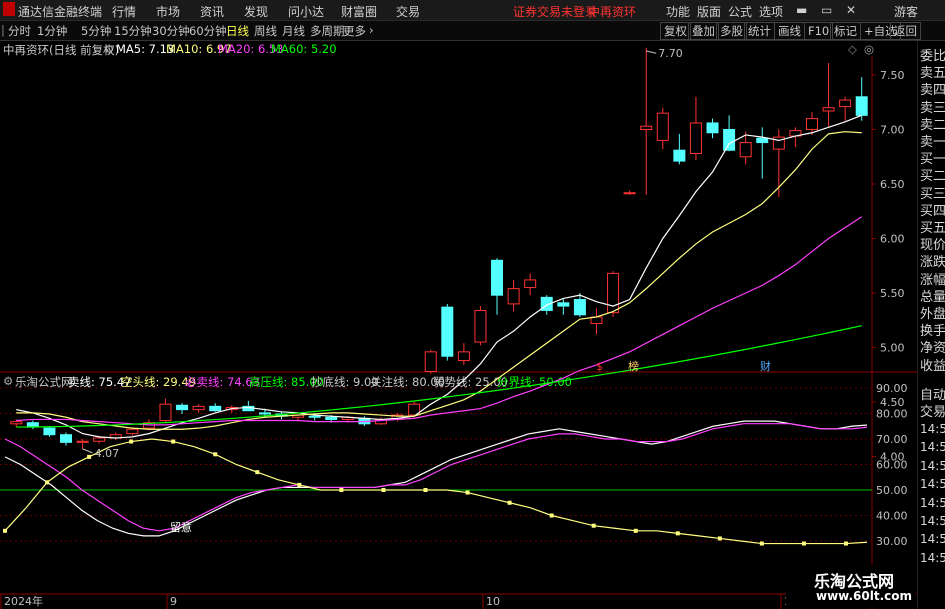 The image size is (945, 609). I want to click on price-tick-label: 6.00, so click(892, 239).